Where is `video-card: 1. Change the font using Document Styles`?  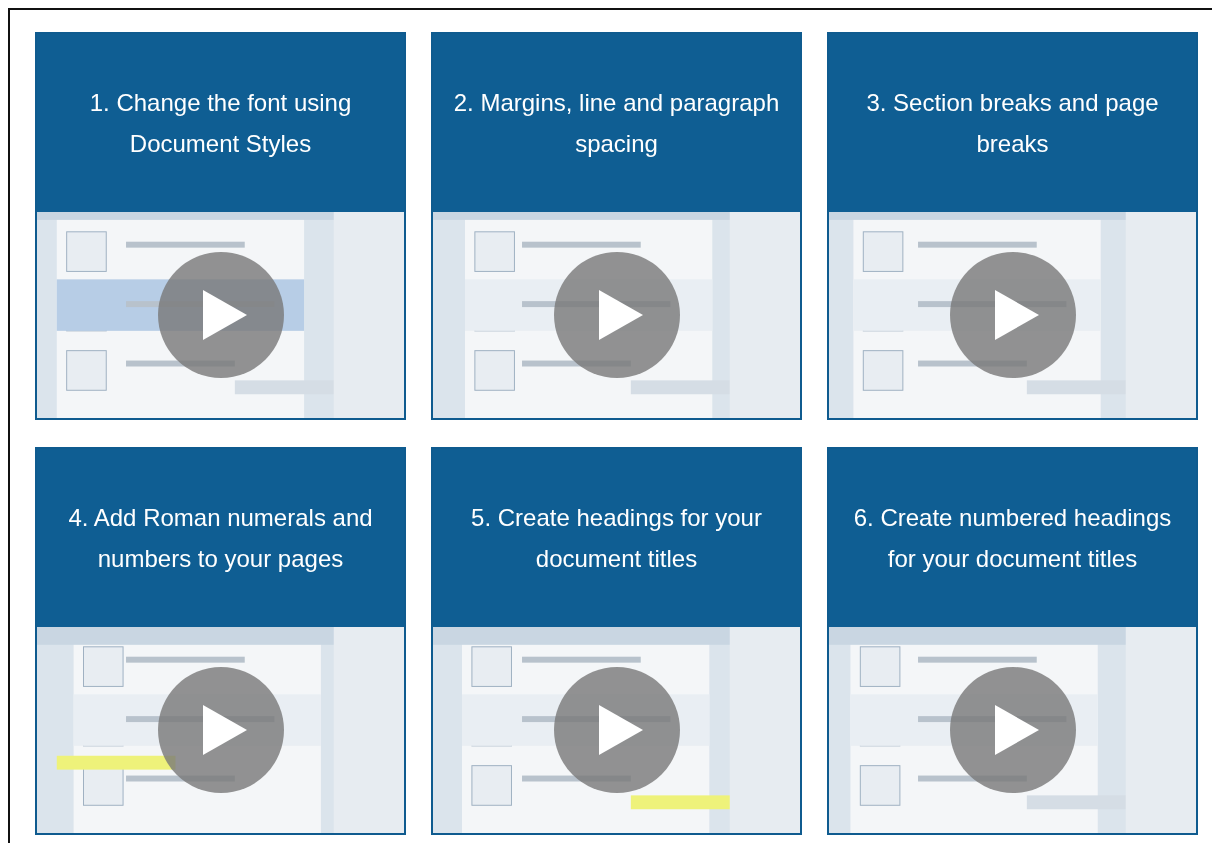 video-card: 1. Change the font using Document Styles is located at coordinates (220, 226).